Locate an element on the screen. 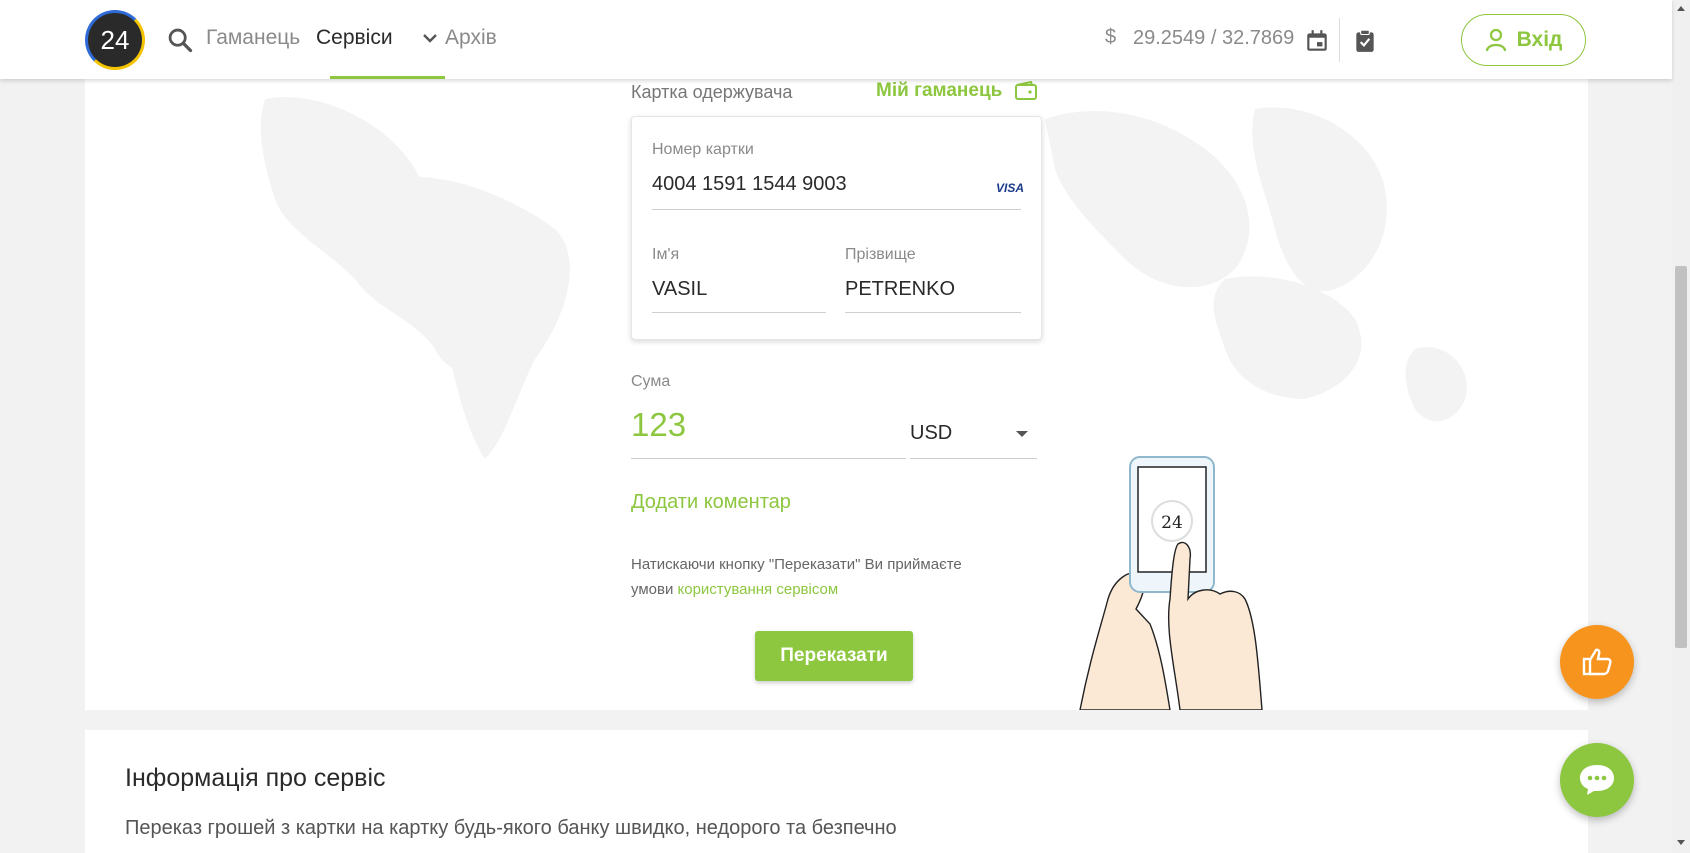 This screenshot has height=853, width=1690. terms-link: користування сервісом is located at coordinates (758, 589).